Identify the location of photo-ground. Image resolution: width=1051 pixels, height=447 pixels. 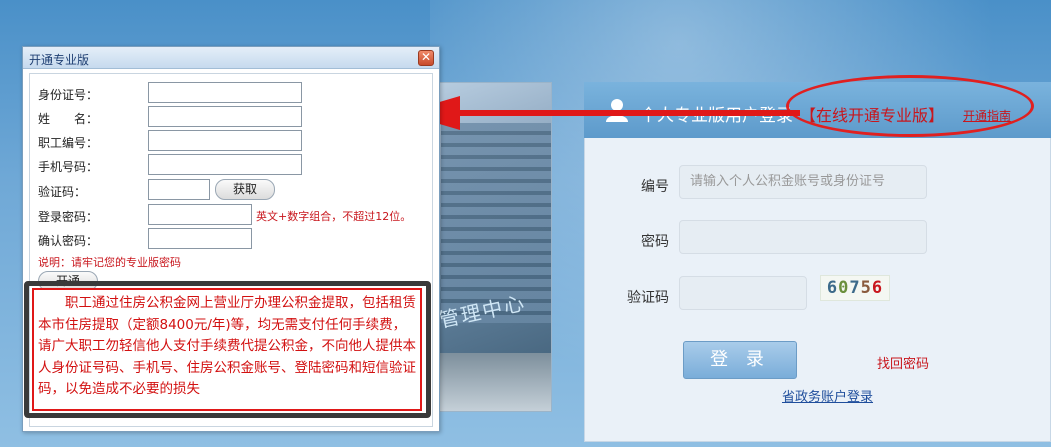
(491, 382).